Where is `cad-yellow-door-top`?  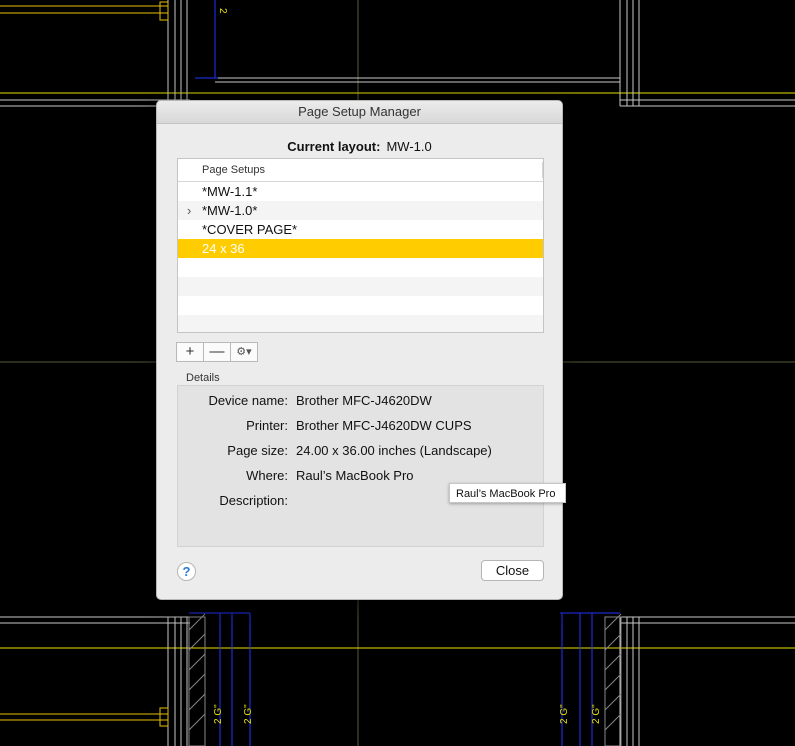
cad-yellow-door-top is located at coordinates (84, 11).